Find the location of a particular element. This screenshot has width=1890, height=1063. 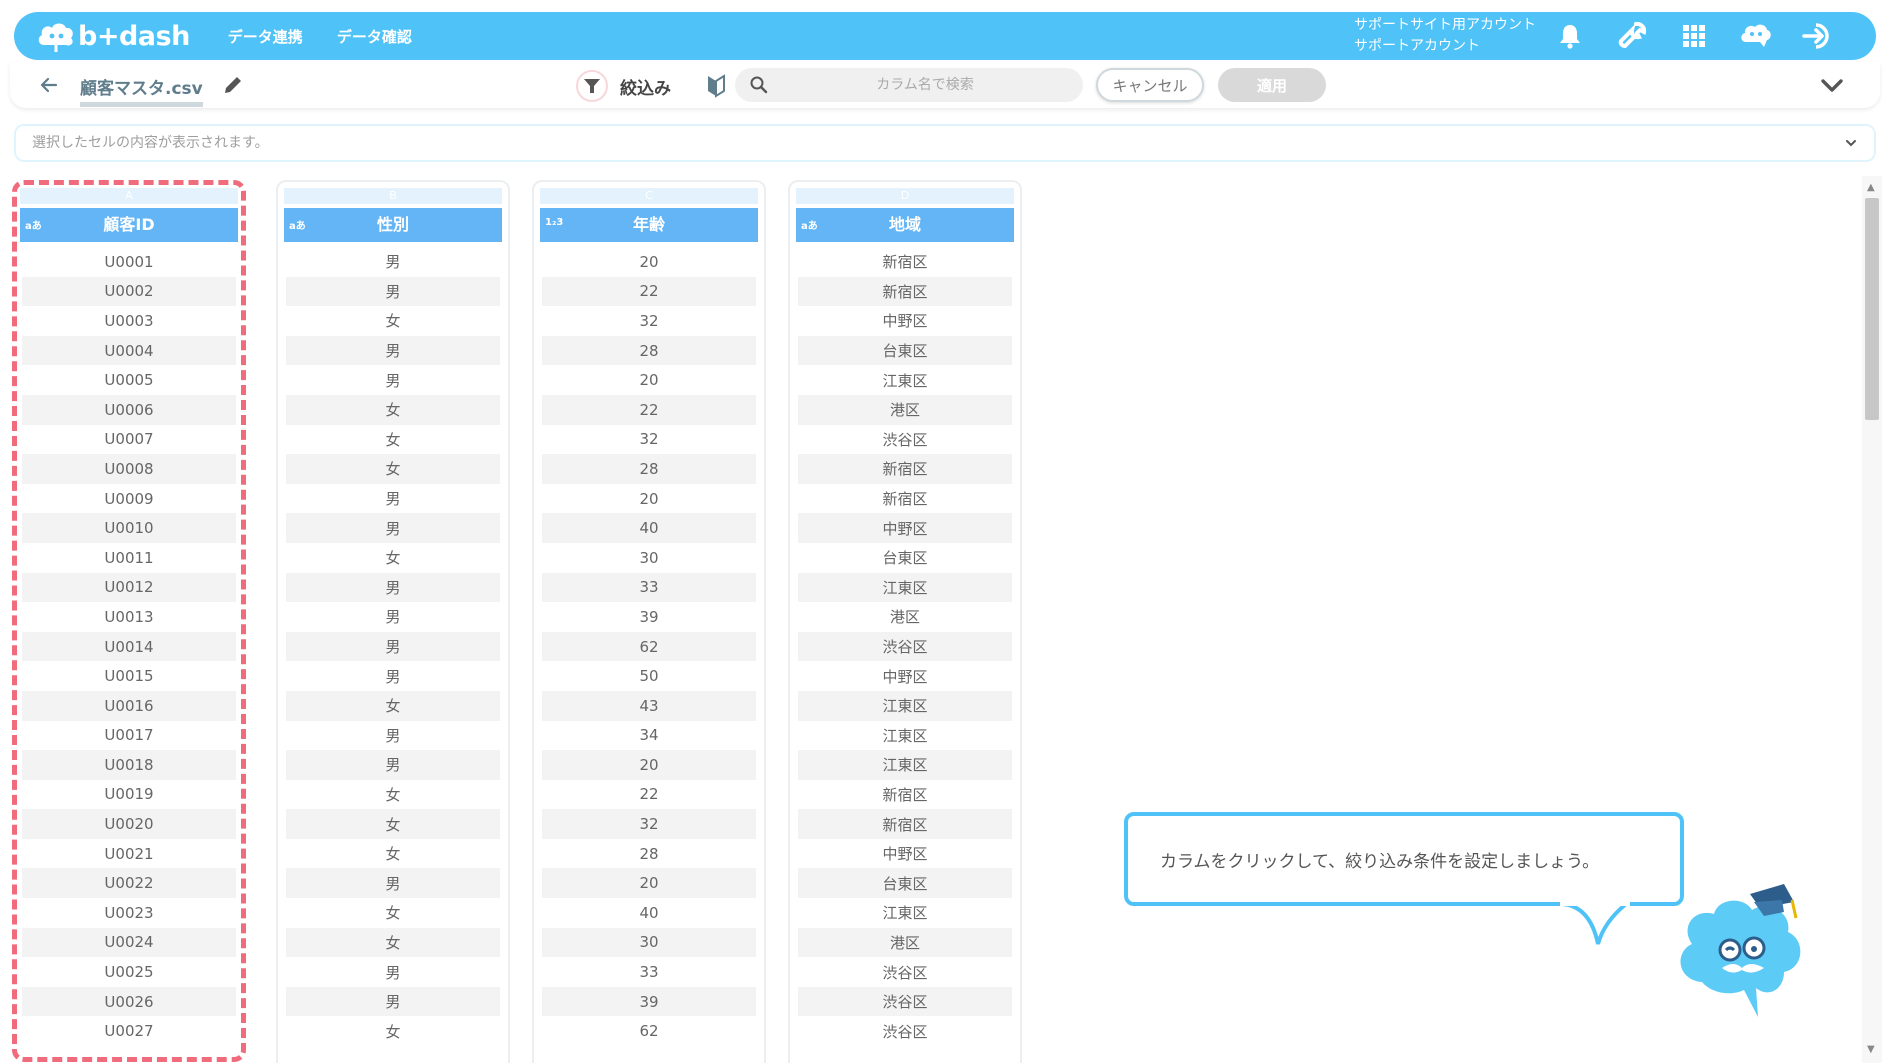

table-cell: U0017 is located at coordinates (129, 736).